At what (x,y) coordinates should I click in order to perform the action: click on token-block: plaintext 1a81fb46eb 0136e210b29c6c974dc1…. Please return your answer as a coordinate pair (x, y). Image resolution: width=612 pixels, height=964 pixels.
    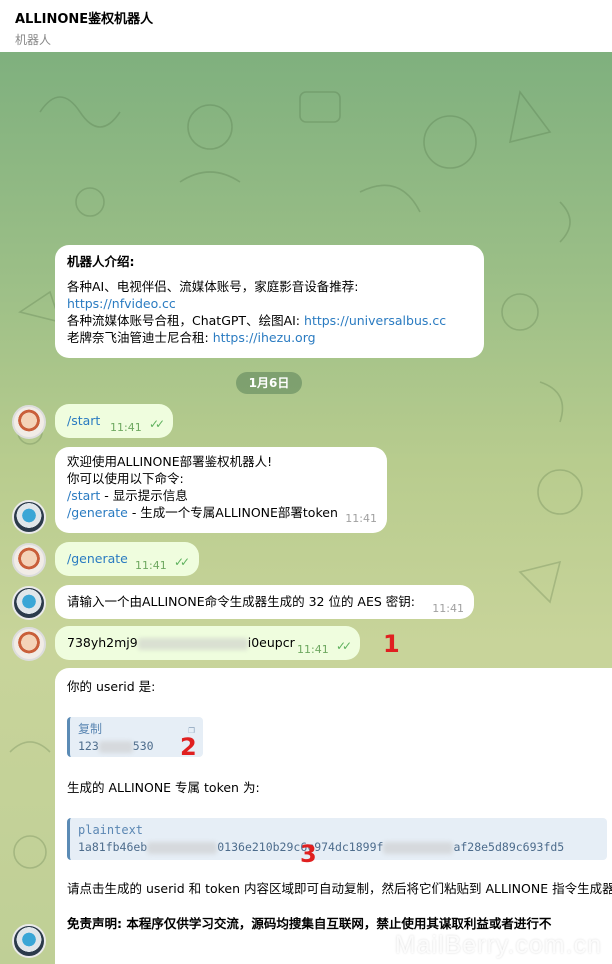
    Looking at the image, I should click on (337, 839).